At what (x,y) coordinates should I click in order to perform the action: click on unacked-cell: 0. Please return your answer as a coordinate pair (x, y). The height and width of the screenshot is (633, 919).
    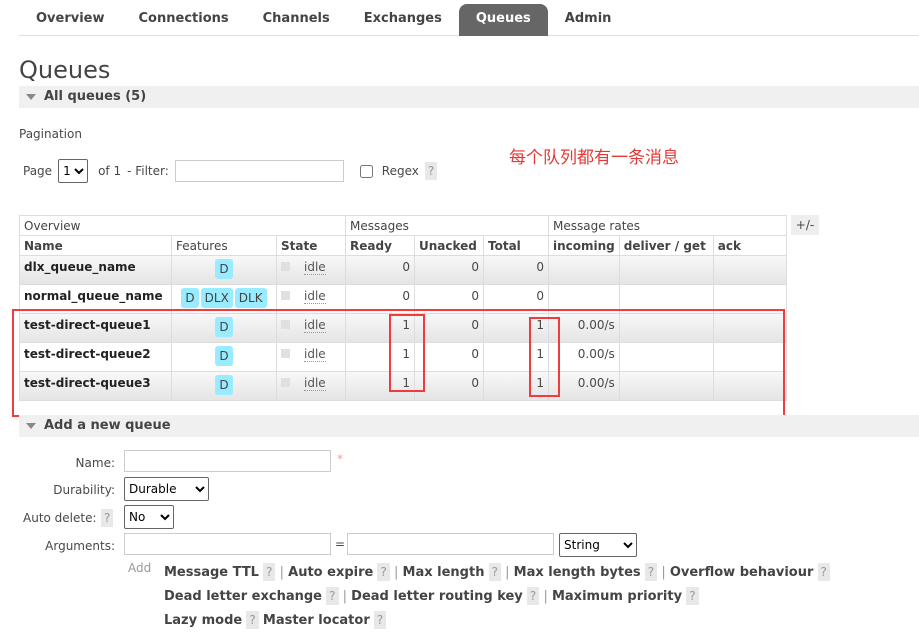
    Looking at the image, I should click on (449, 270).